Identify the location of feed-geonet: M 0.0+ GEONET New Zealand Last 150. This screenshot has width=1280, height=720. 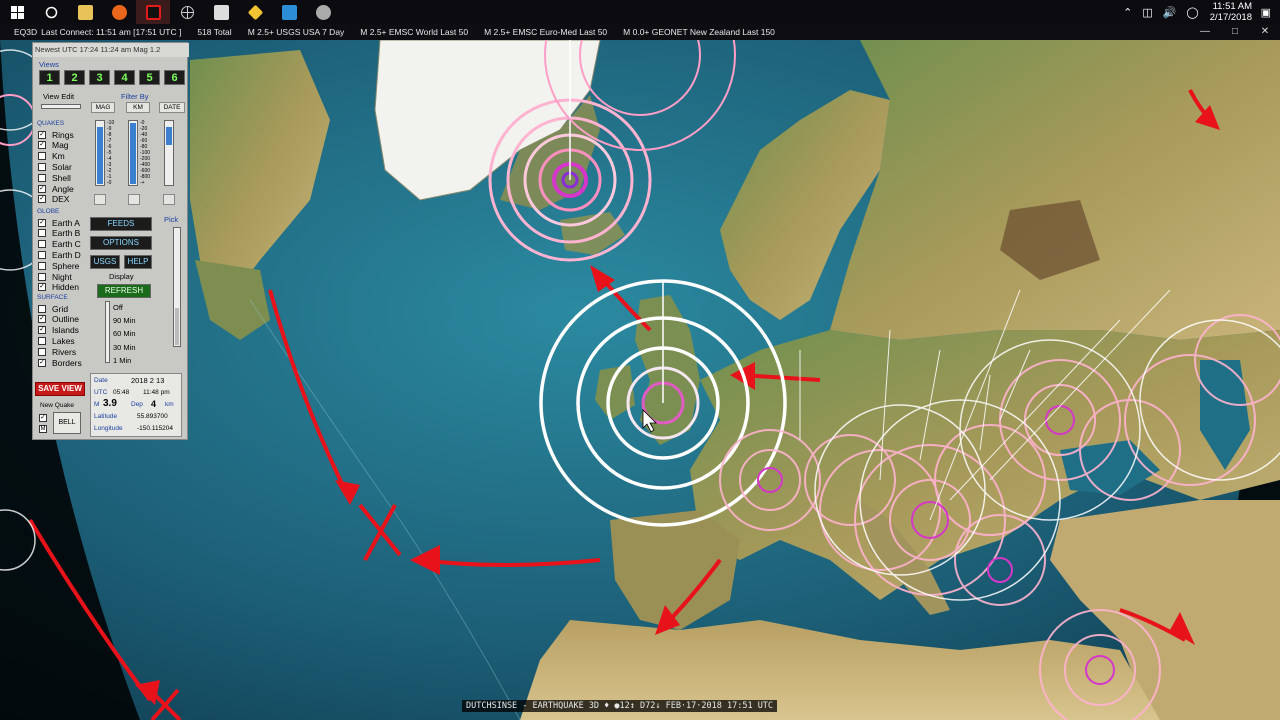
(699, 32).